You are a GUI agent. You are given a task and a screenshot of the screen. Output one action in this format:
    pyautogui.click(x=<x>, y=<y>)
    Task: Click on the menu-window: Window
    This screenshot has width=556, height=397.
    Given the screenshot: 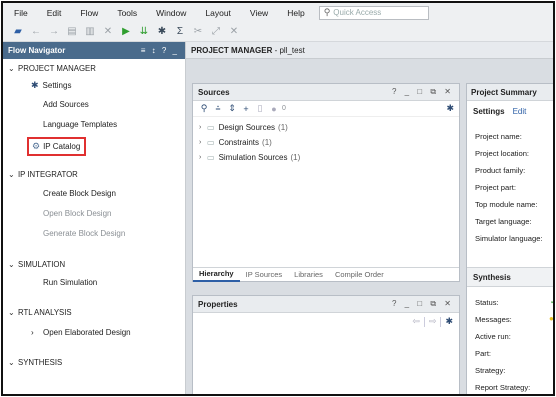 What is the action you would take?
    pyautogui.click(x=169, y=13)
    